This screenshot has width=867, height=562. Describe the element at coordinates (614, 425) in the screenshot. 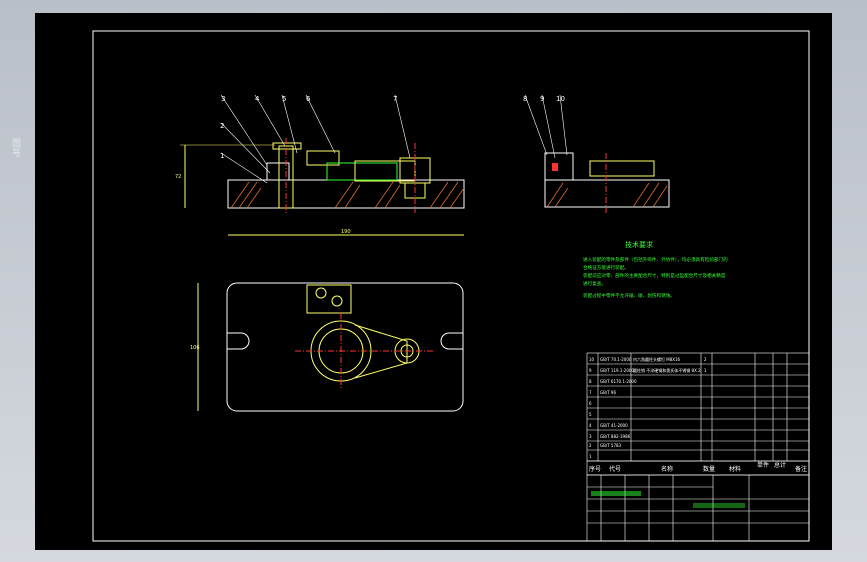

I see `bom-code: GB/T 41-2000` at that location.